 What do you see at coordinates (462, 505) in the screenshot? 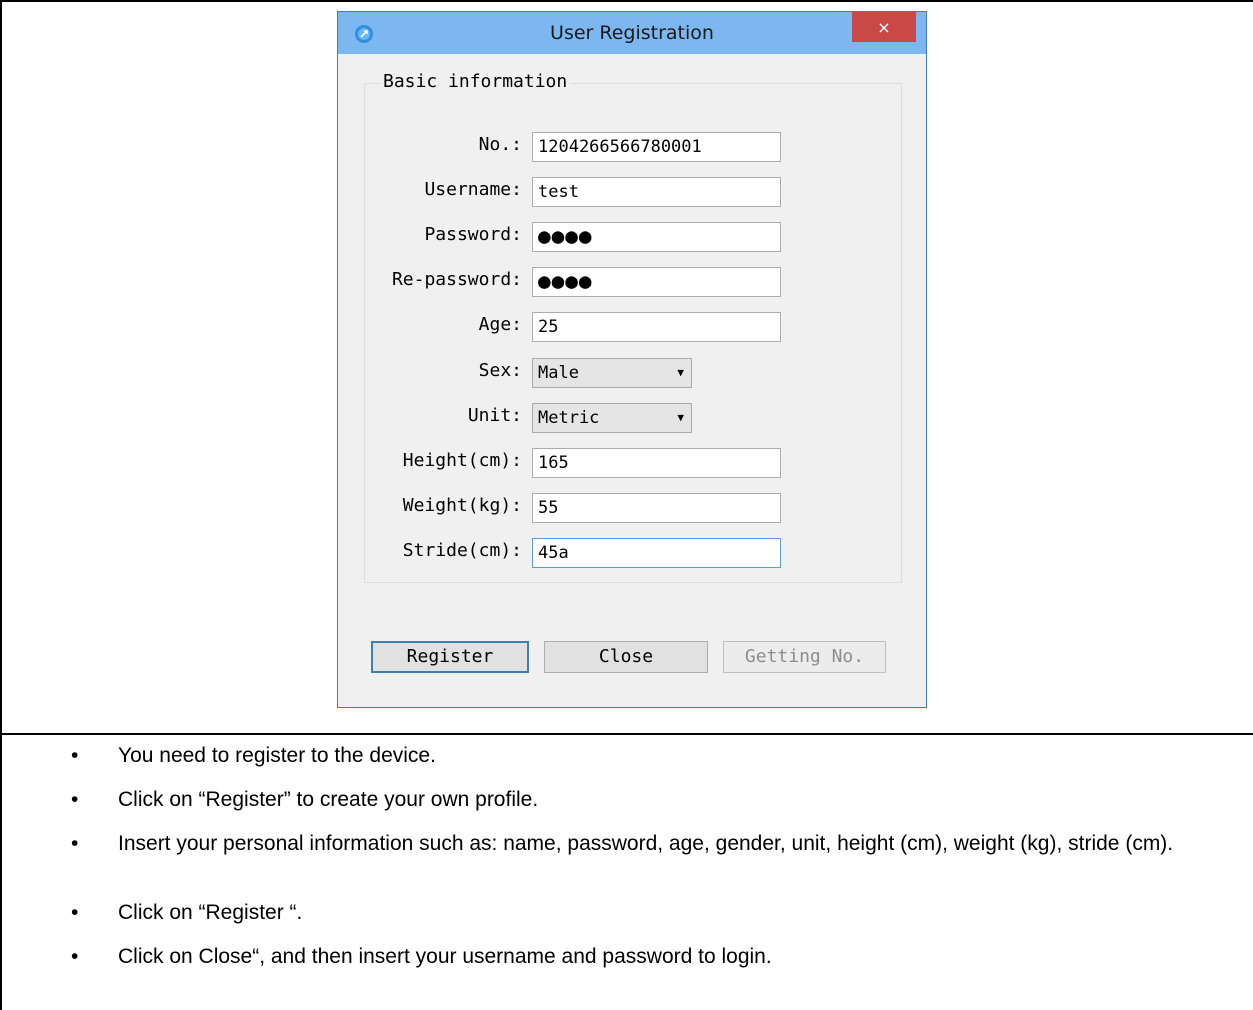
I see `weight-label: Weight(kg):` at bounding box center [462, 505].